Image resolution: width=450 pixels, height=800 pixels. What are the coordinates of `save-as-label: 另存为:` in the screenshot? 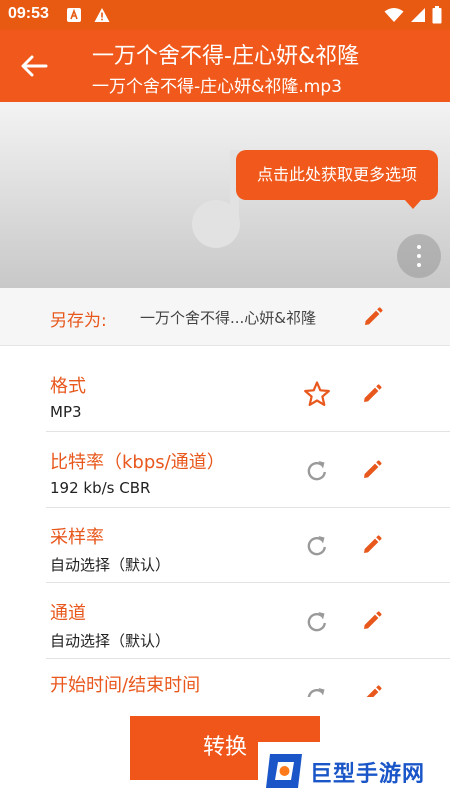 It's located at (78, 321).